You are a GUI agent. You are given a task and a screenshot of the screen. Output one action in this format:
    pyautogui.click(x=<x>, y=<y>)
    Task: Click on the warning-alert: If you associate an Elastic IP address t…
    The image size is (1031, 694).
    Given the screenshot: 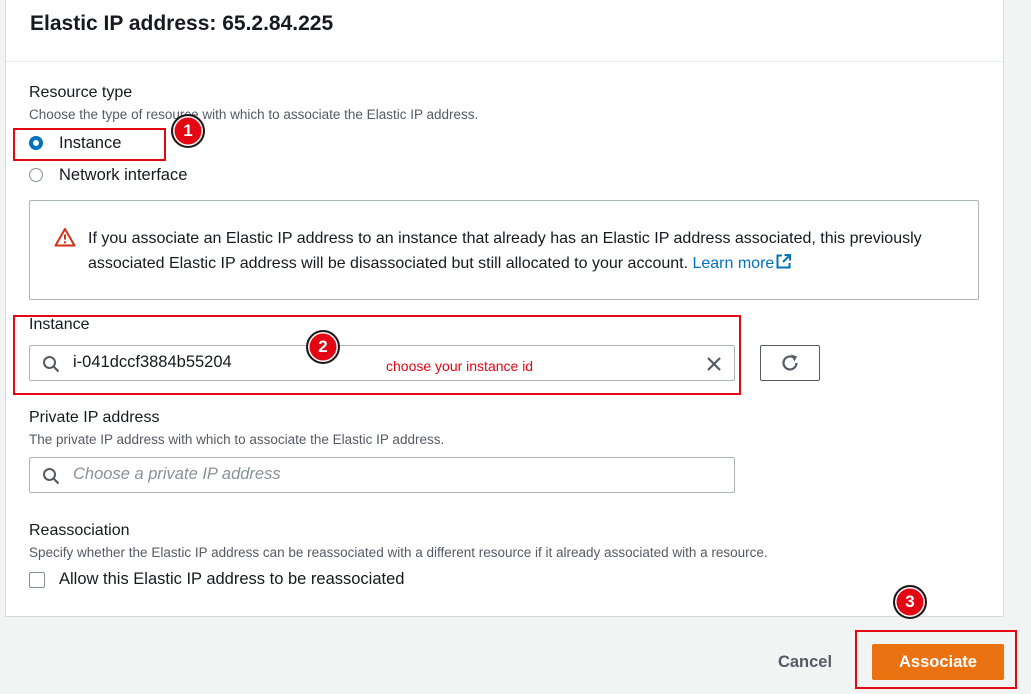 What is the action you would take?
    pyautogui.click(x=504, y=250)
    